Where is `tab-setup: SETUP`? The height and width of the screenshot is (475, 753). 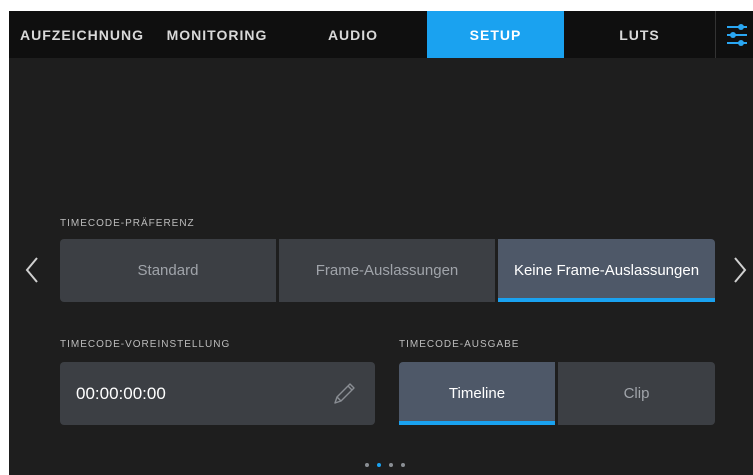
tab-setup: SETUP is located at coordinates (495, 34).